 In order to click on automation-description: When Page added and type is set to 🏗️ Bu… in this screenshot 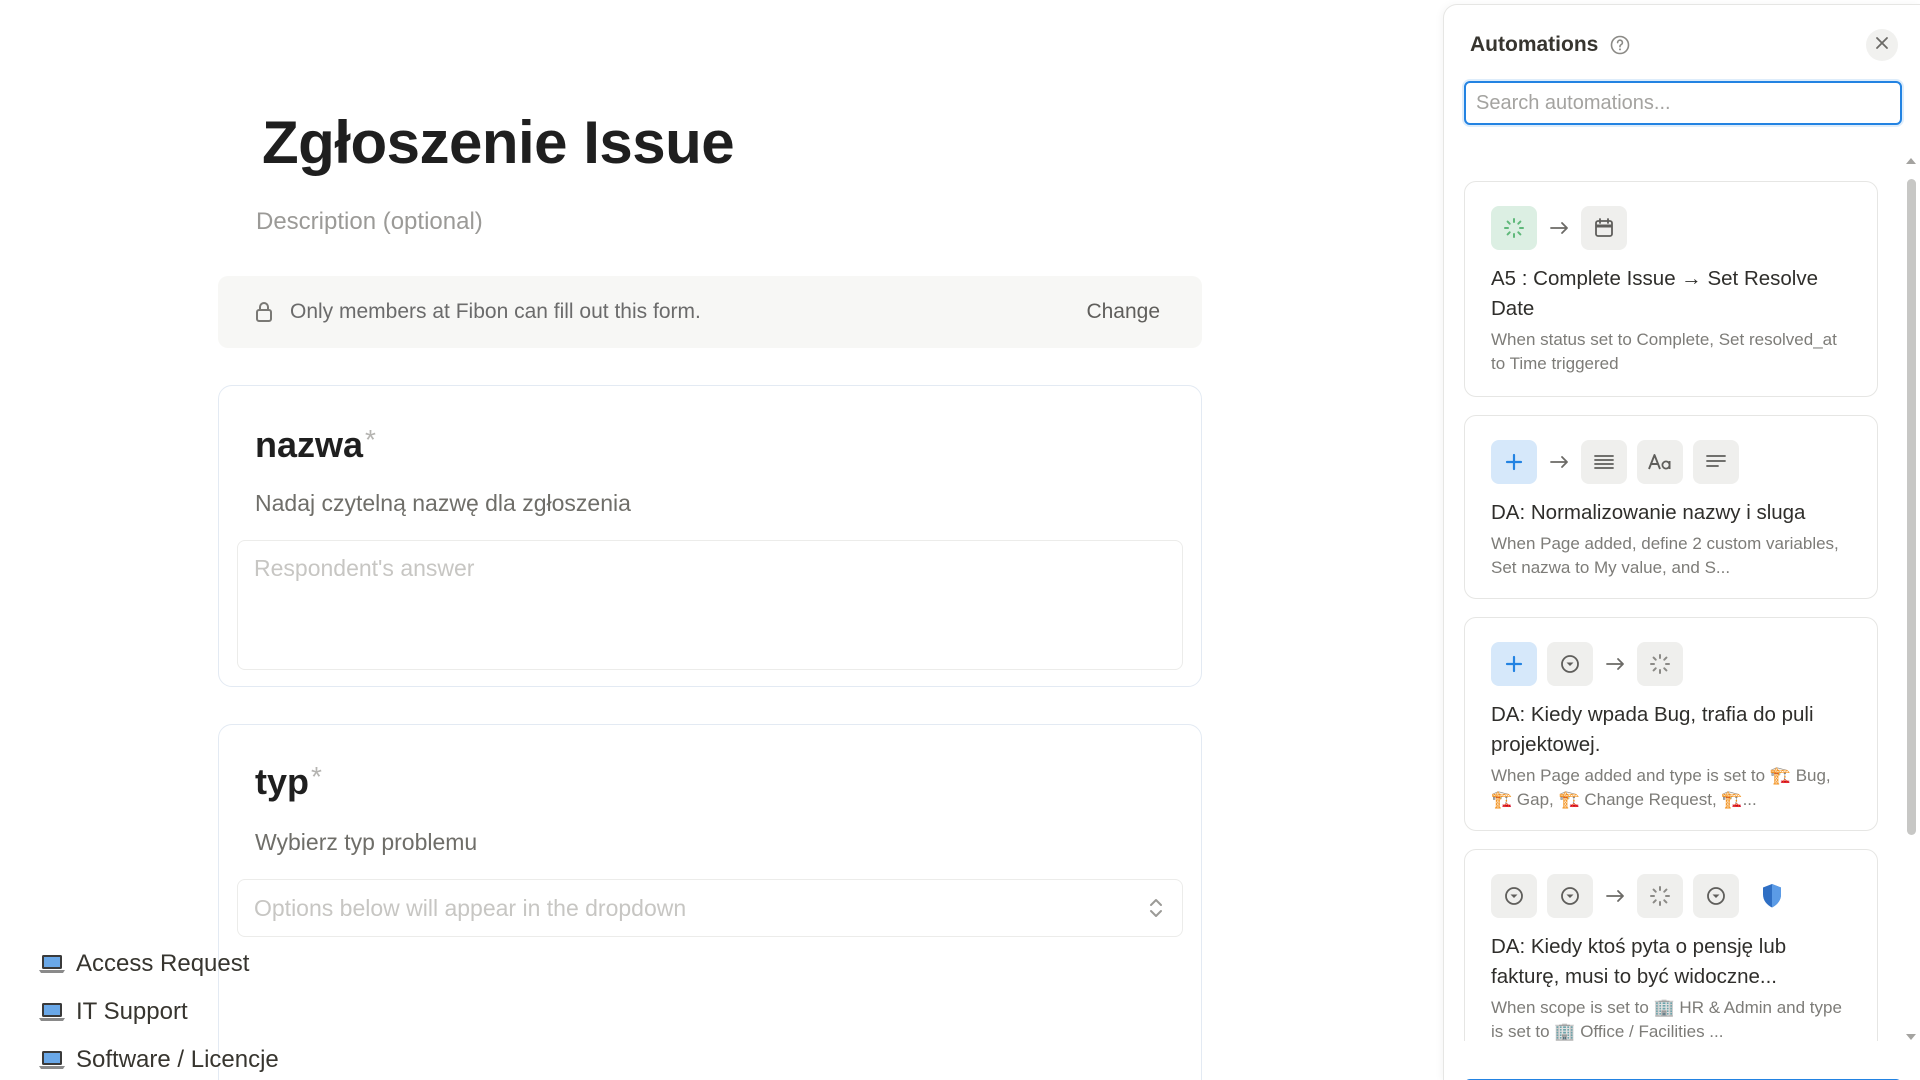, I will do `click(1661, 787)`.